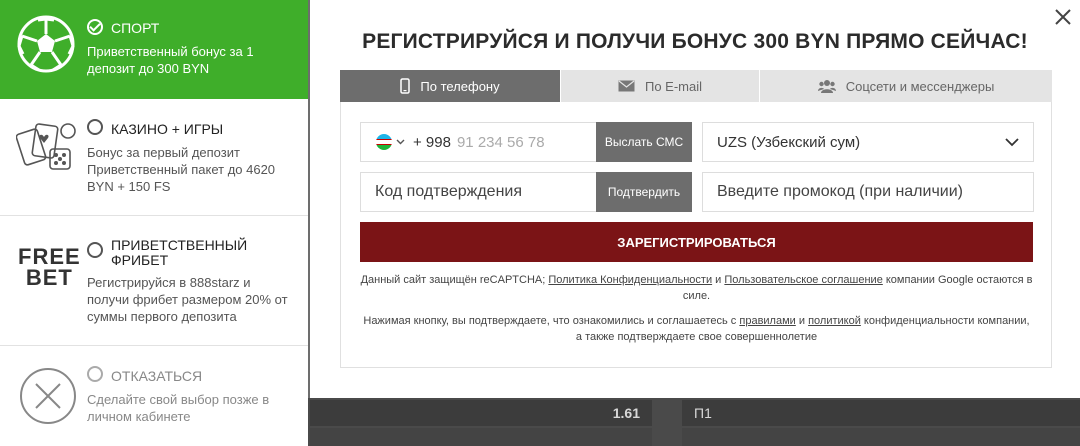 The width and height of the screenshot is (1080, 446). Describe the element at coordinates (626, 86) in the screenshot. I see `envelope-icon` at that location.